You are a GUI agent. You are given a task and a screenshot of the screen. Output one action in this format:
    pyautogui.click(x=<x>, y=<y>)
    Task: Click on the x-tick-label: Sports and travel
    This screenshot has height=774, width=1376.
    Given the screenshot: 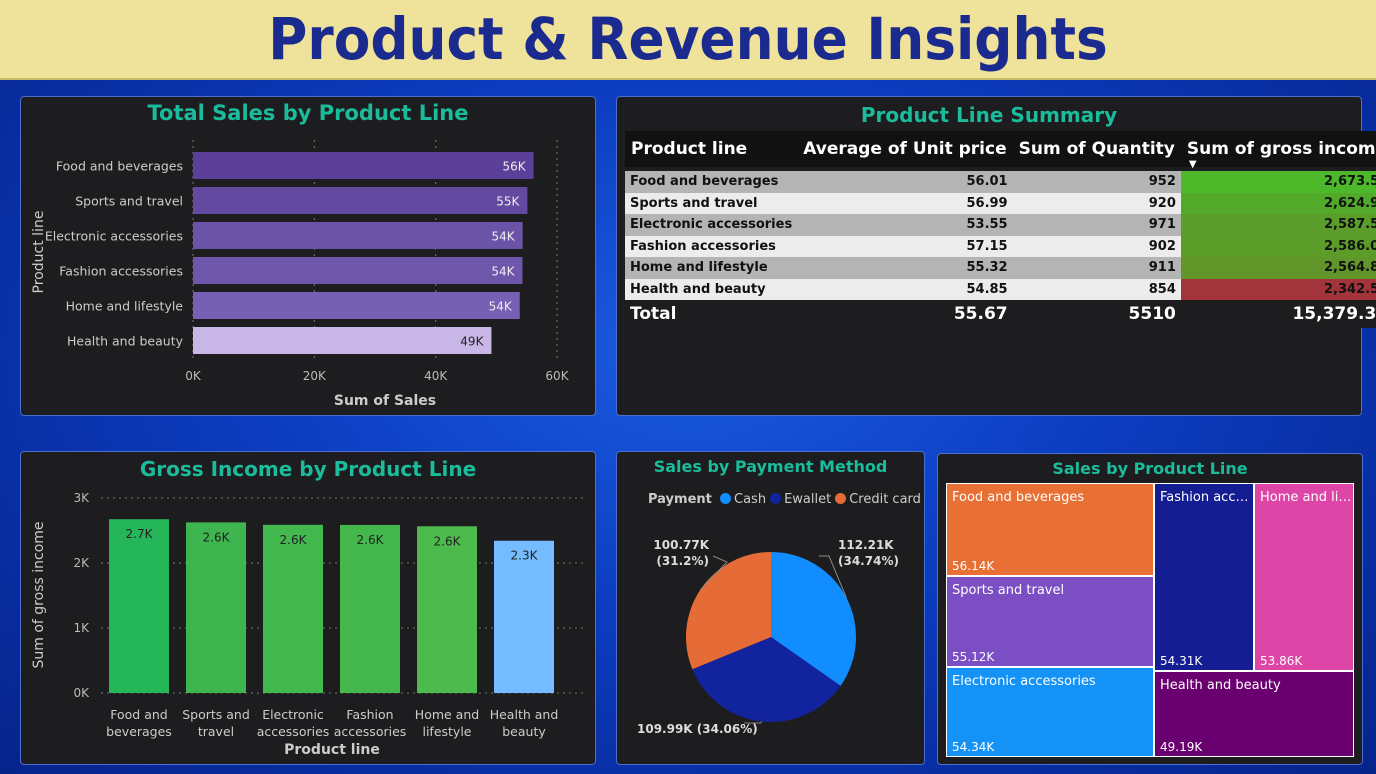 What is the action you would take?
    pyautogui.click(x=216, y=723)
    